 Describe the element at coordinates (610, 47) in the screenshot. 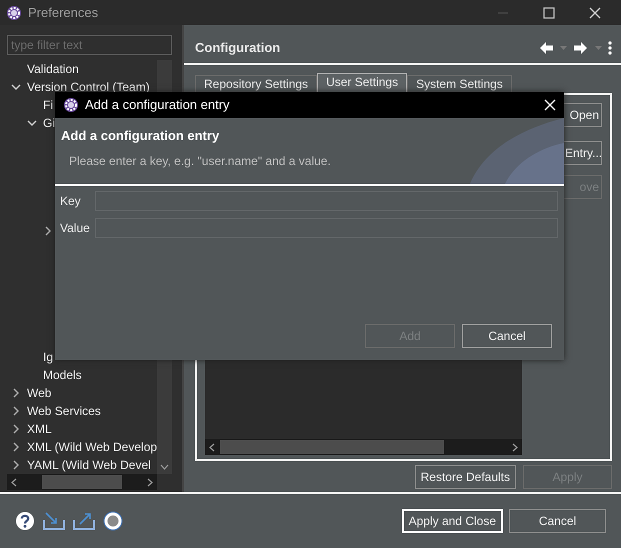

I see `more-icon` at that location.